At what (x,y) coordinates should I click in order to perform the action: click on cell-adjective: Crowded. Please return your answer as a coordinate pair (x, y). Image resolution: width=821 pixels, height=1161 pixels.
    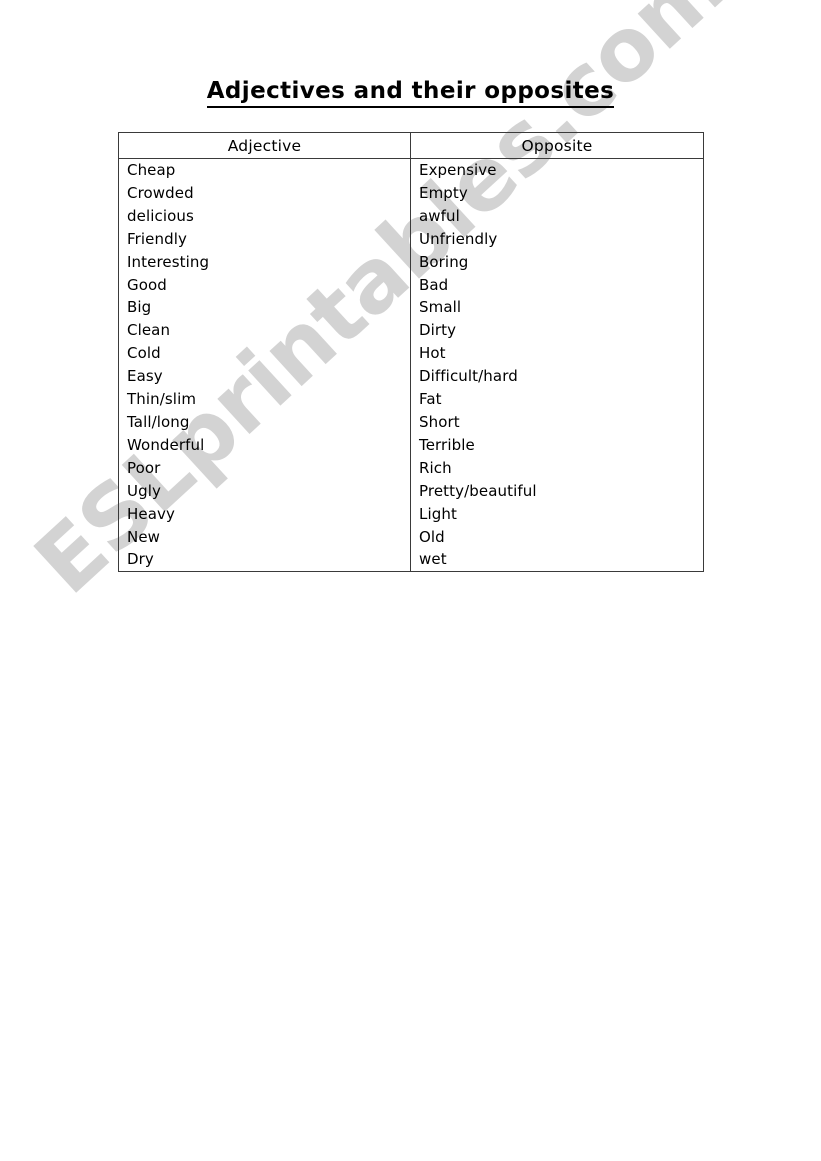
    Looking at the image, I should click on (264, 193).